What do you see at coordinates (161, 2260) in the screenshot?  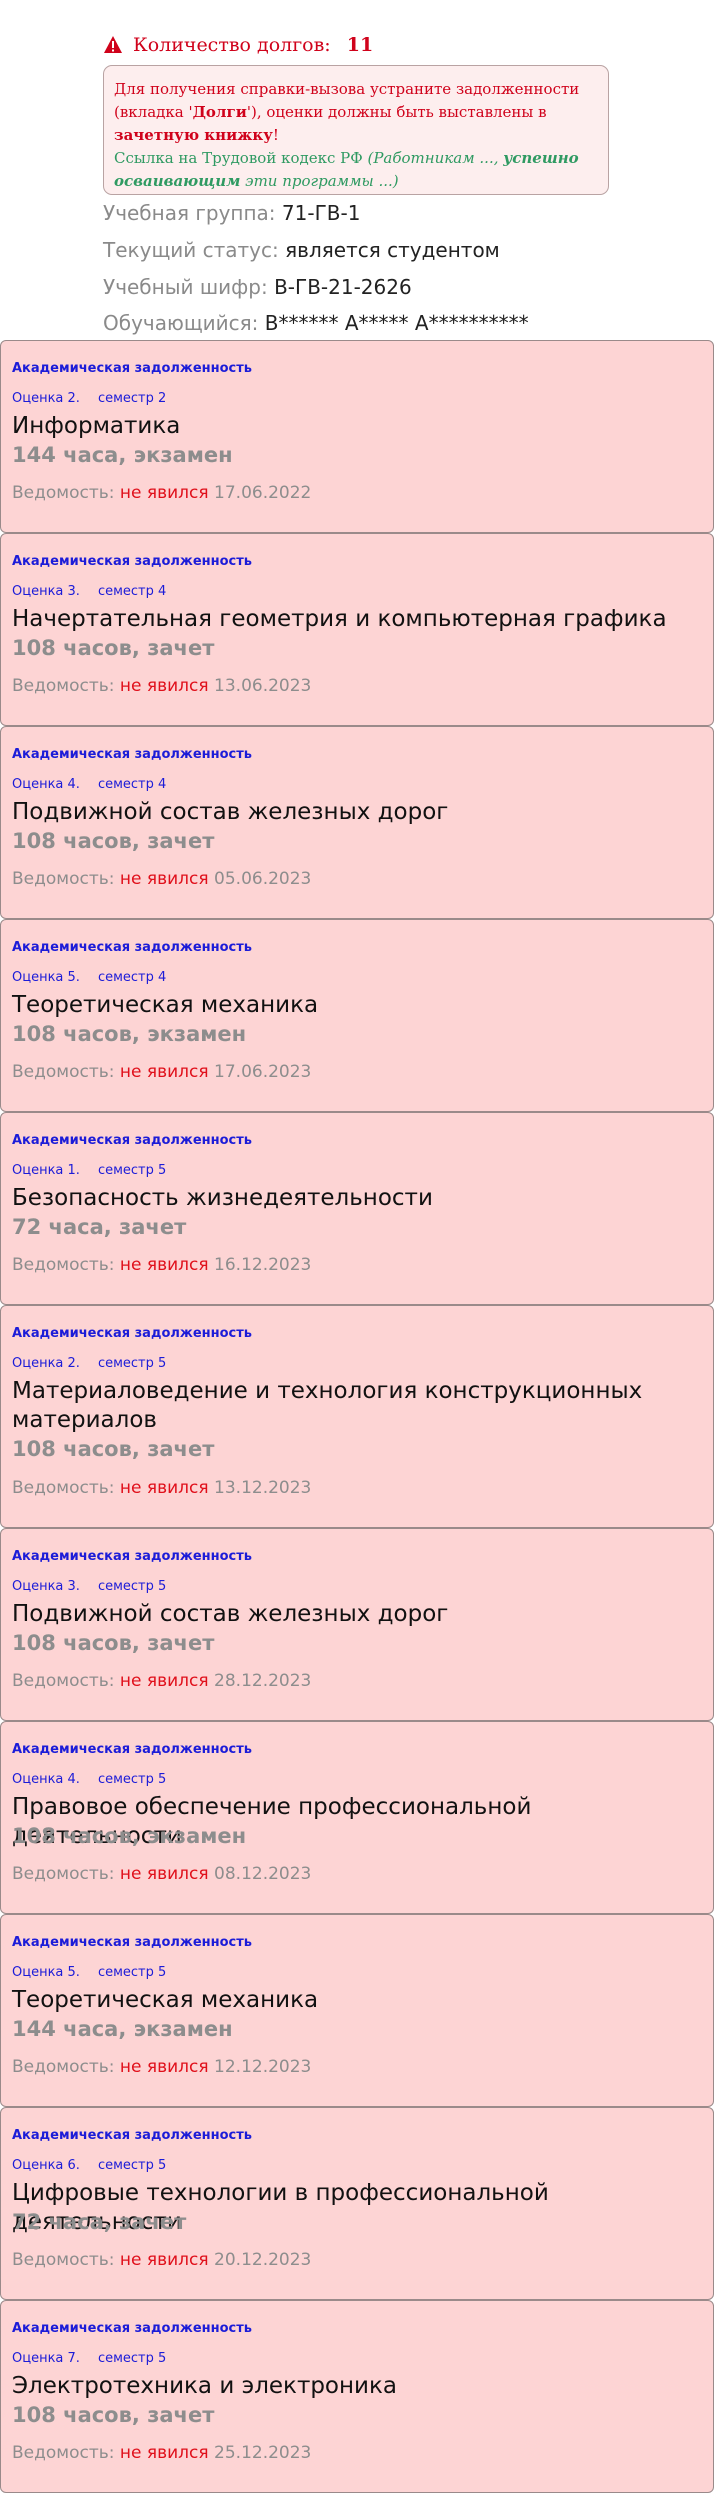 I see `card-statement: Ведомость: не явился 20.12.2023` at bounding box center [161, 2260].